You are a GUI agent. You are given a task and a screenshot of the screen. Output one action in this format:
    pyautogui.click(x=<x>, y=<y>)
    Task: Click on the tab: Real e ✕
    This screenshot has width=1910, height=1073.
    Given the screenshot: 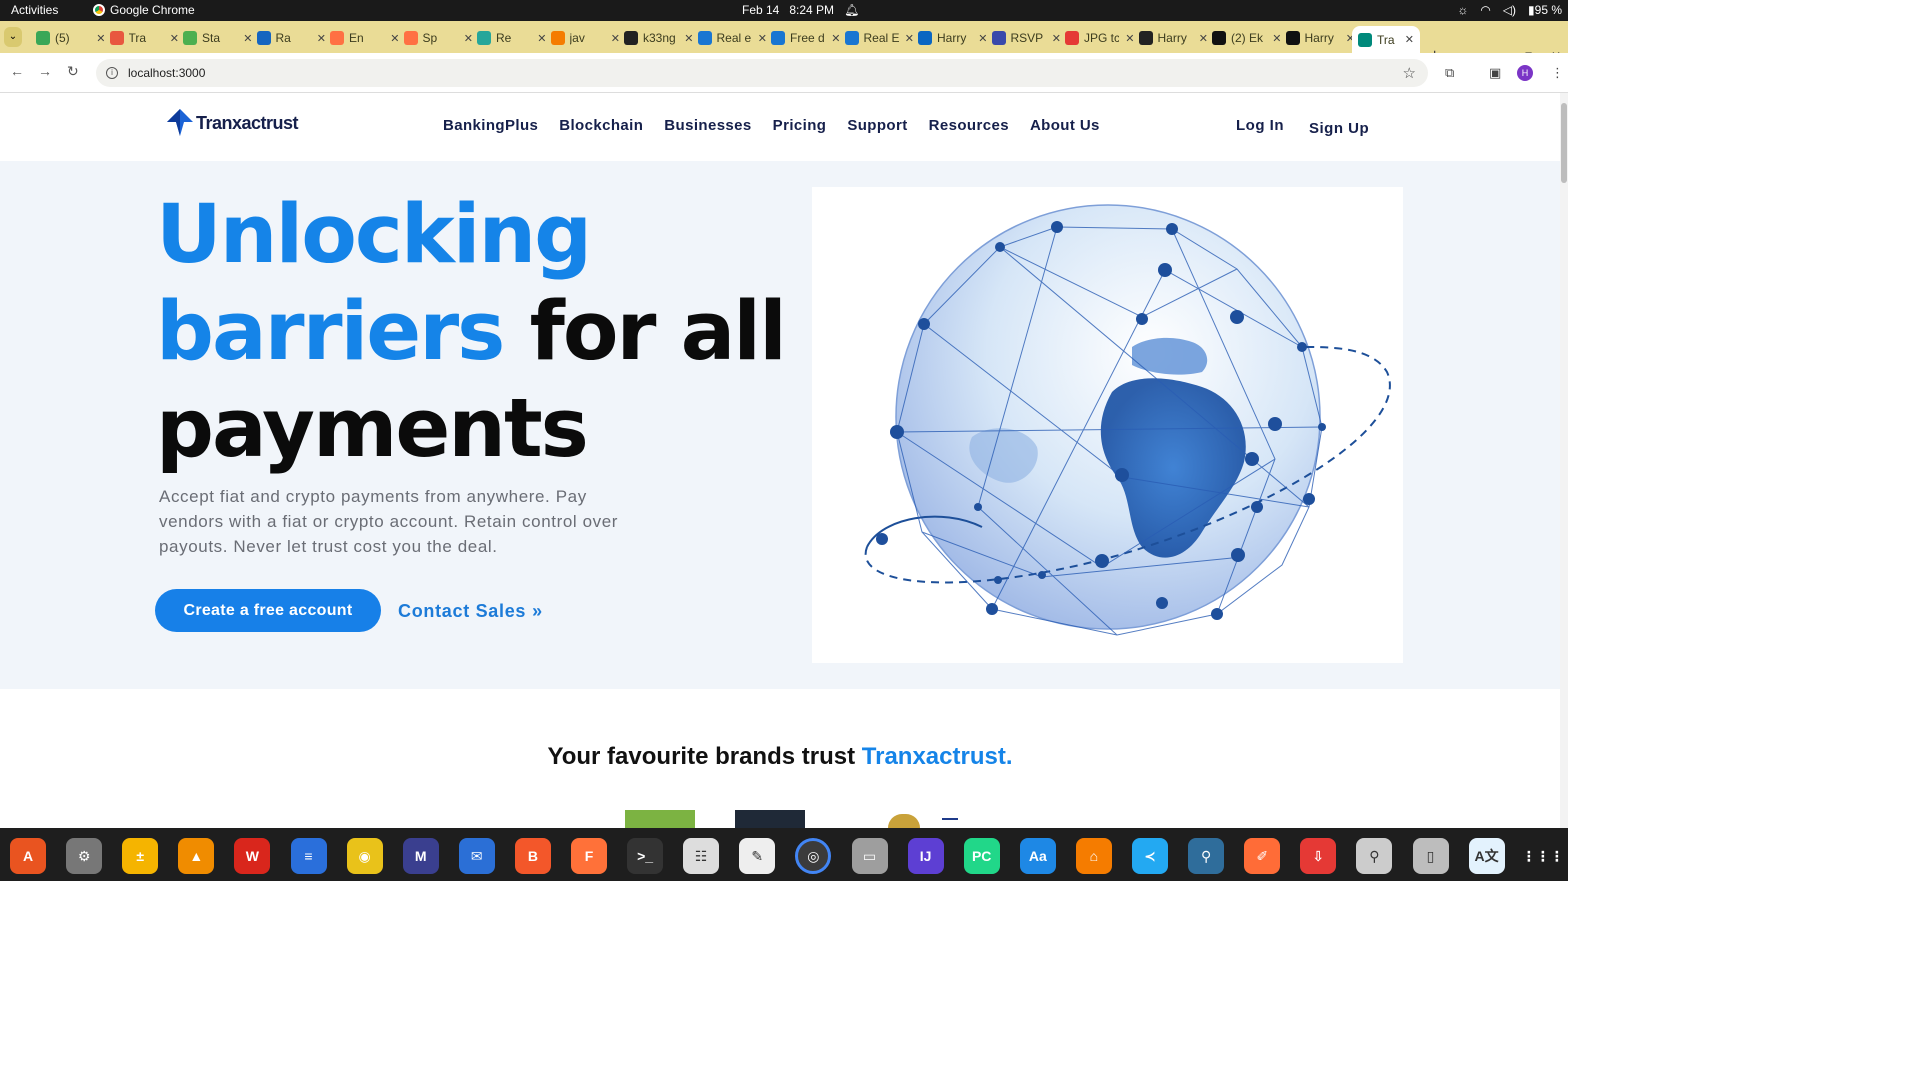 What is the action you would take?
    pyautogui.click(x=732, y=38)
    